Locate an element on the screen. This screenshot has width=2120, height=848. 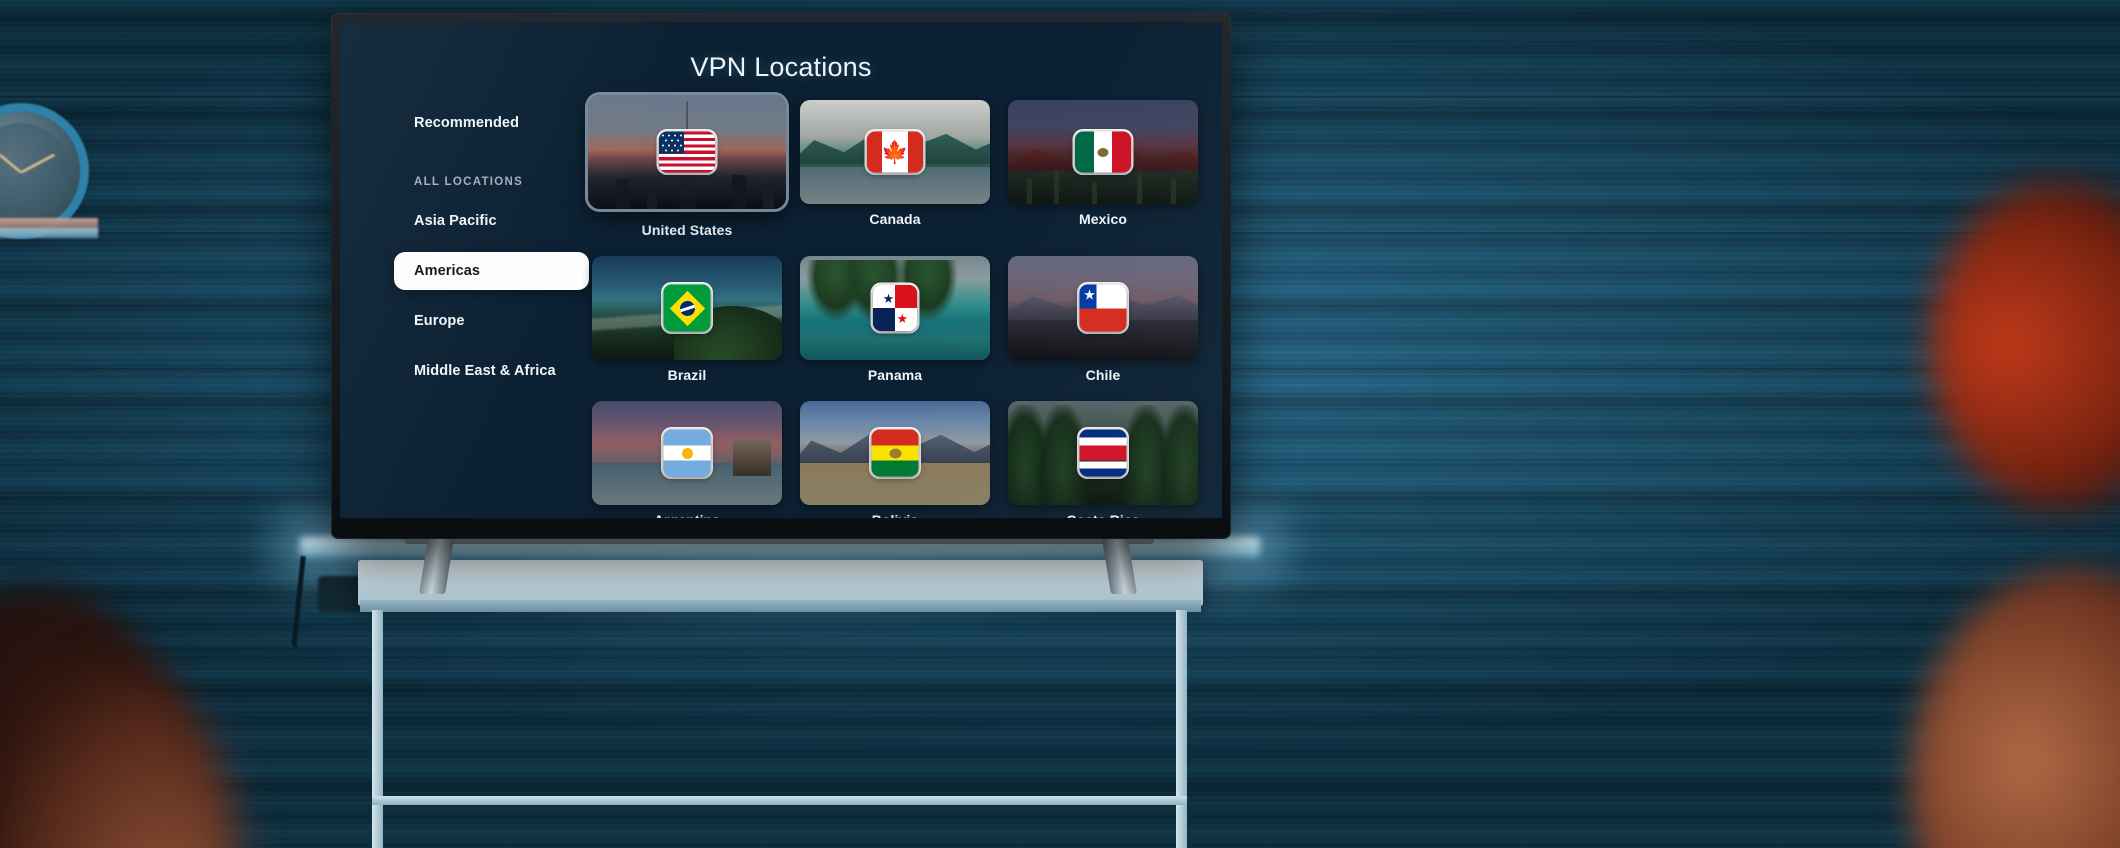
sidebar-item-middle-east-africa: Middle East & Africa is located at coordinates (491, 371).